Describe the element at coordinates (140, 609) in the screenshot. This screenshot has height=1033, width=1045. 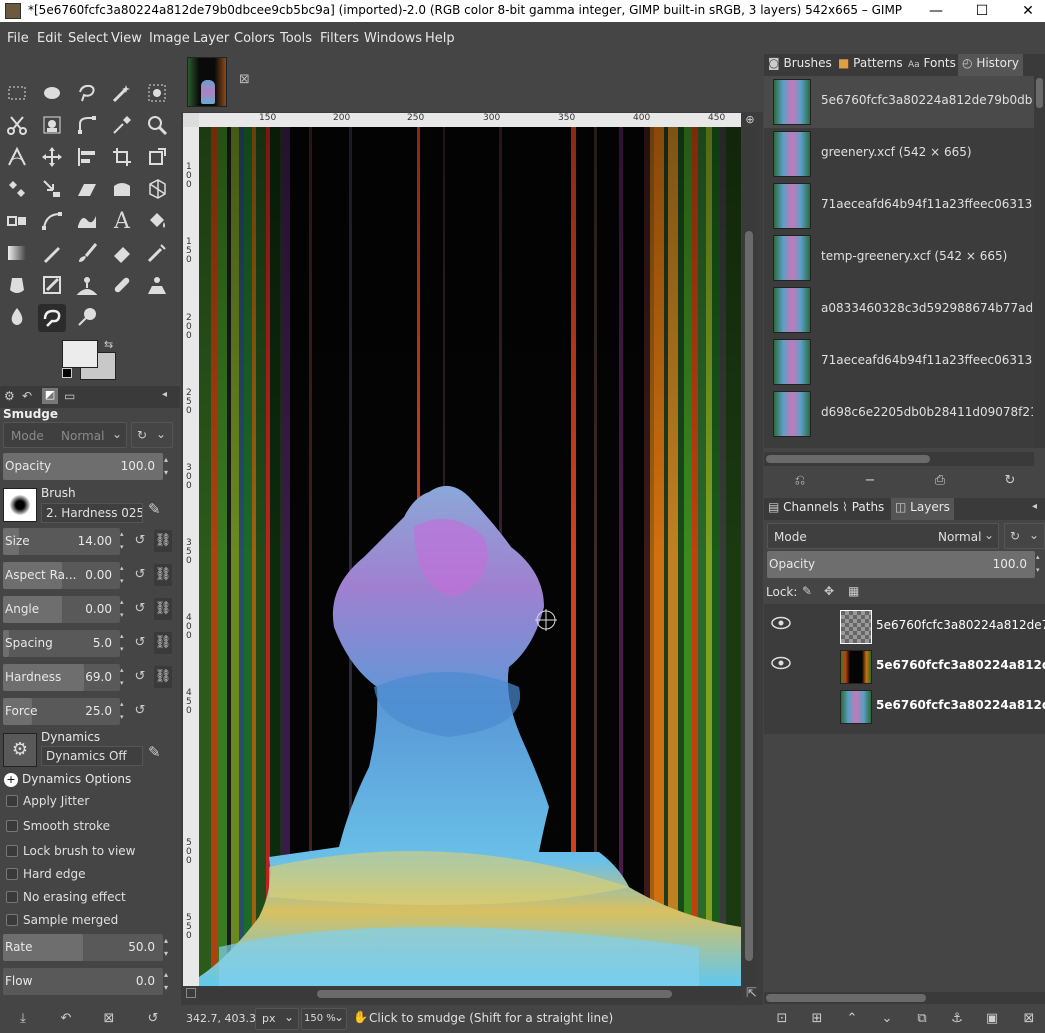
I see `angle-reset-icon: ↺` at that location.